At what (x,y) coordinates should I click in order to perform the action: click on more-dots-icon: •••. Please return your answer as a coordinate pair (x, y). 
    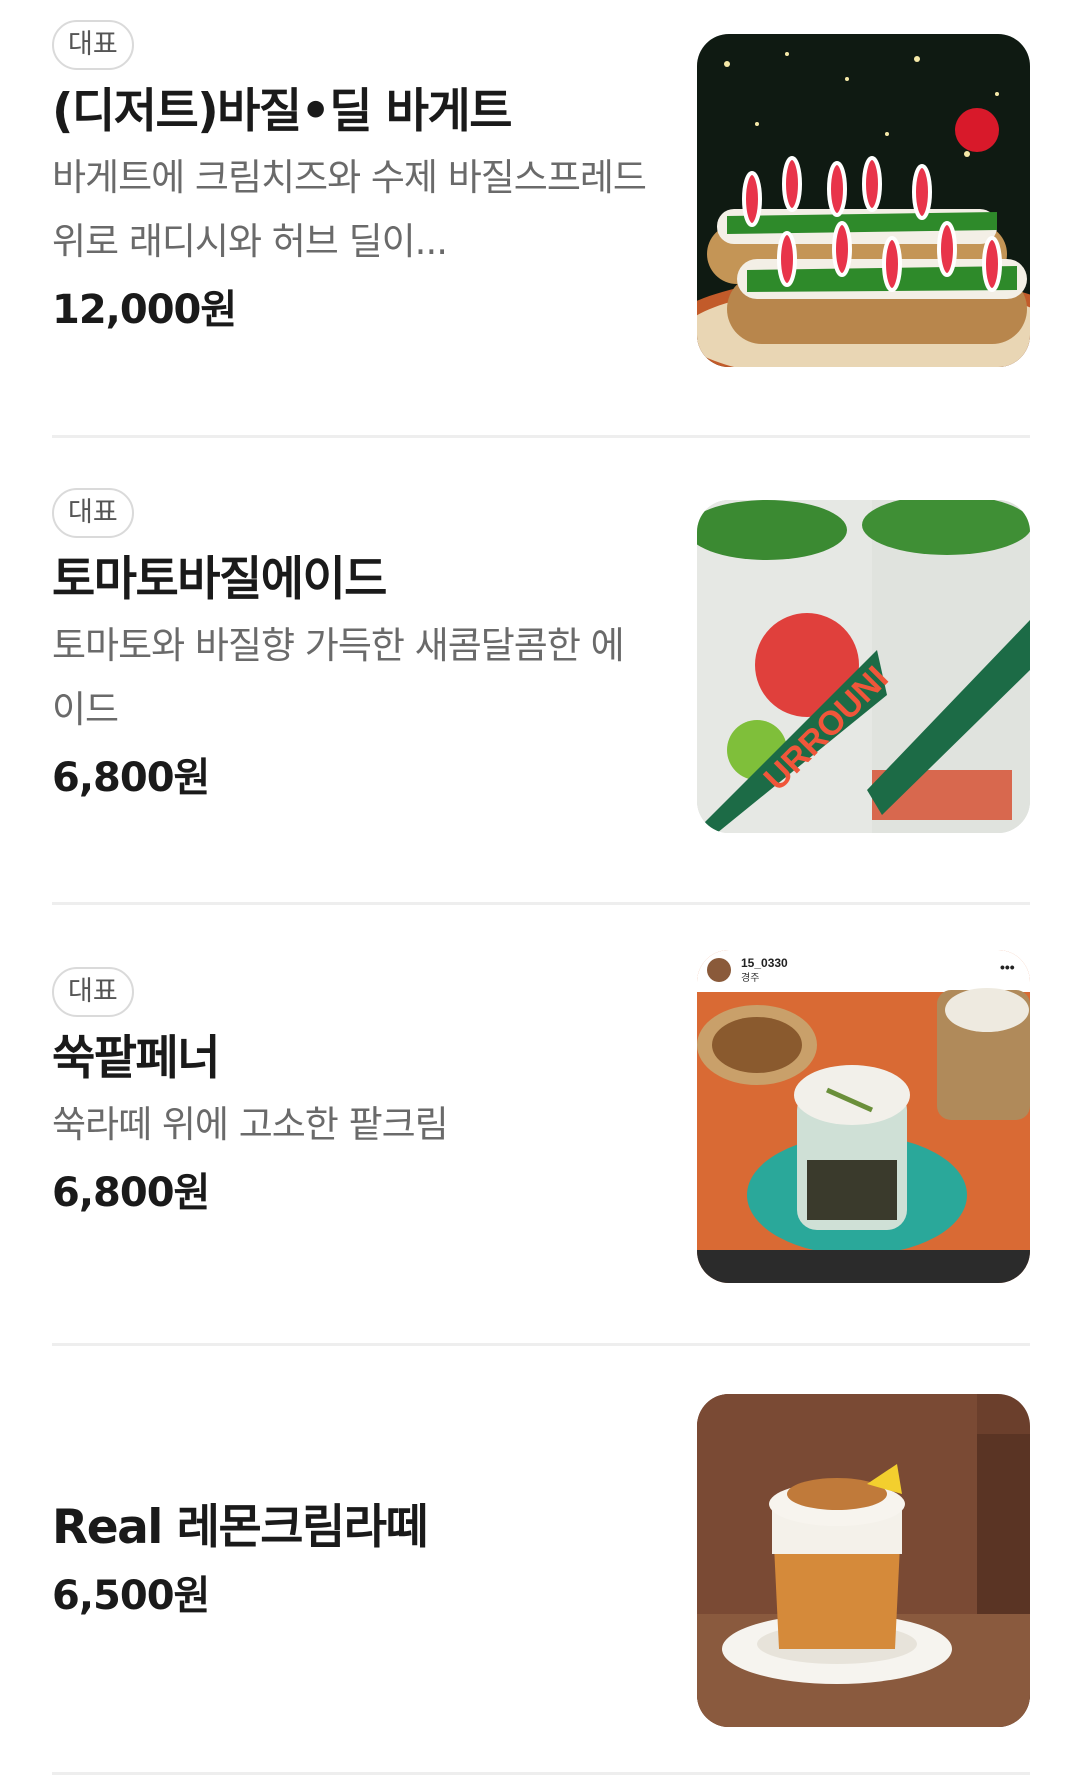
    Looking at the image, I should click on (1007, 967).